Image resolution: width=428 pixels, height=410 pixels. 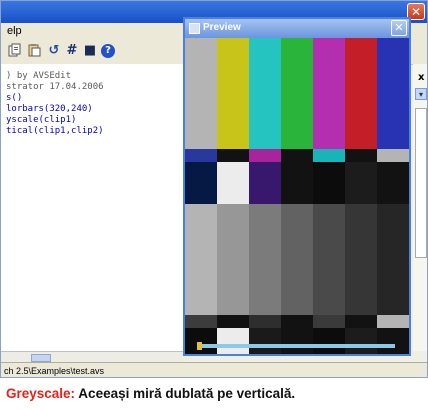 I want to click on code-line: s(), so click(x=14, y=98).